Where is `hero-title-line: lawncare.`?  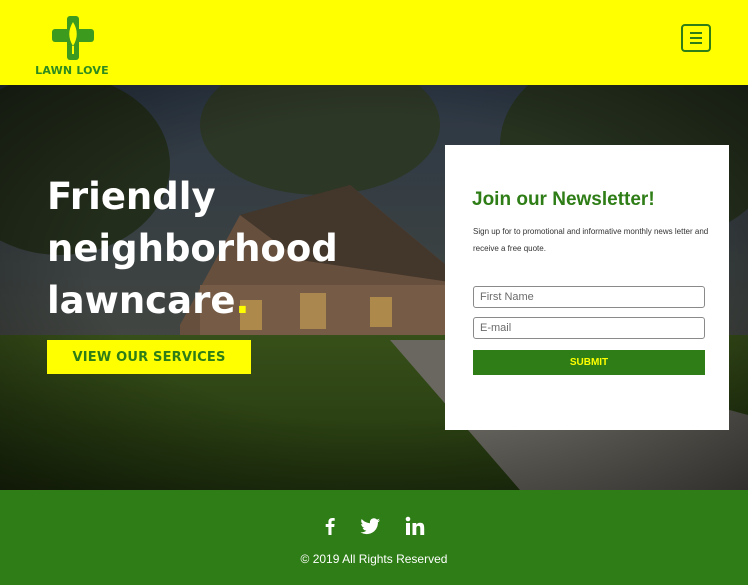 hero-title-line: lawncare. is located at coordinates (237, 301).